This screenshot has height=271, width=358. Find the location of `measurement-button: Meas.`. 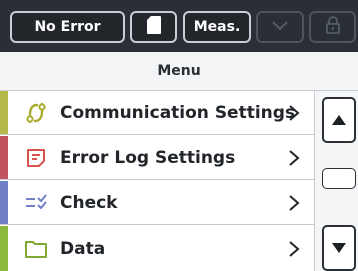

measurement-button: Meas. is located at coordinates (217, 27).